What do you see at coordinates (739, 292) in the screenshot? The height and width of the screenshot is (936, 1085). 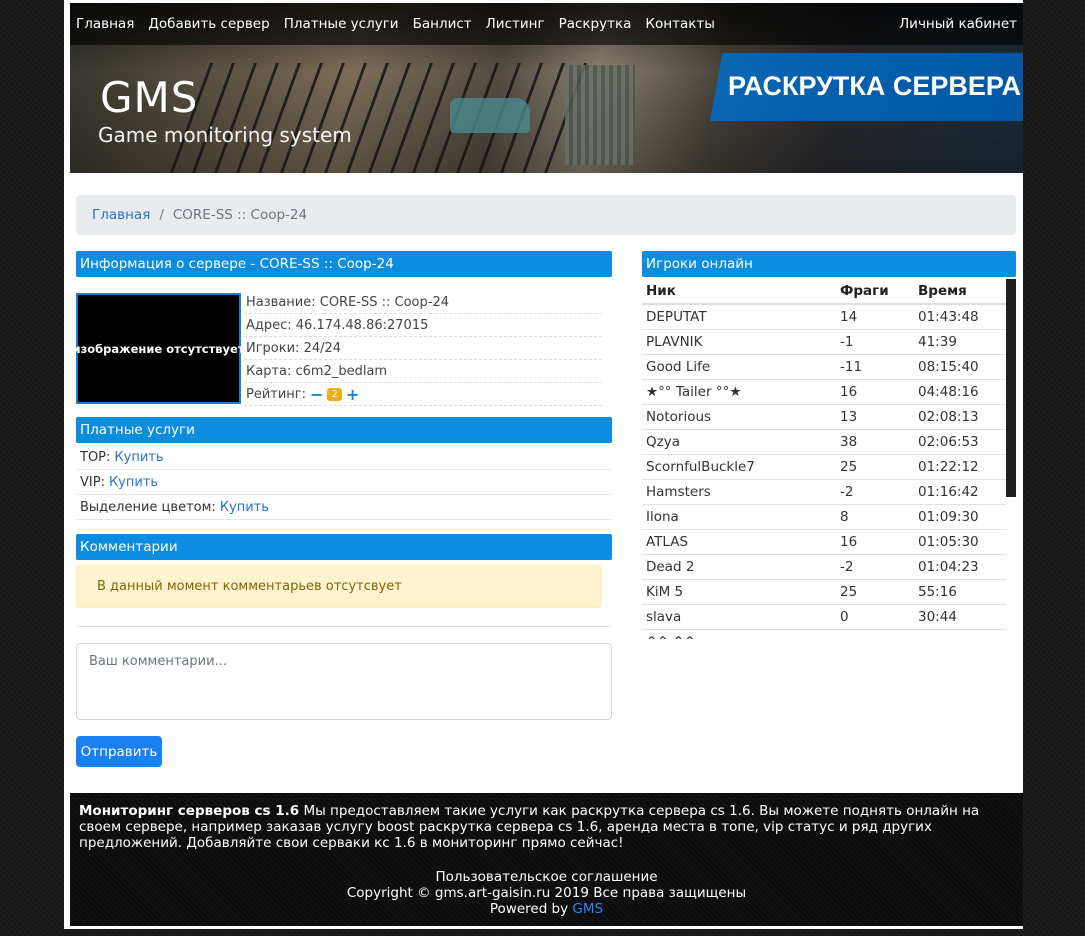 I see `column-header-nick: Ник` at bounding box center [739, 292].